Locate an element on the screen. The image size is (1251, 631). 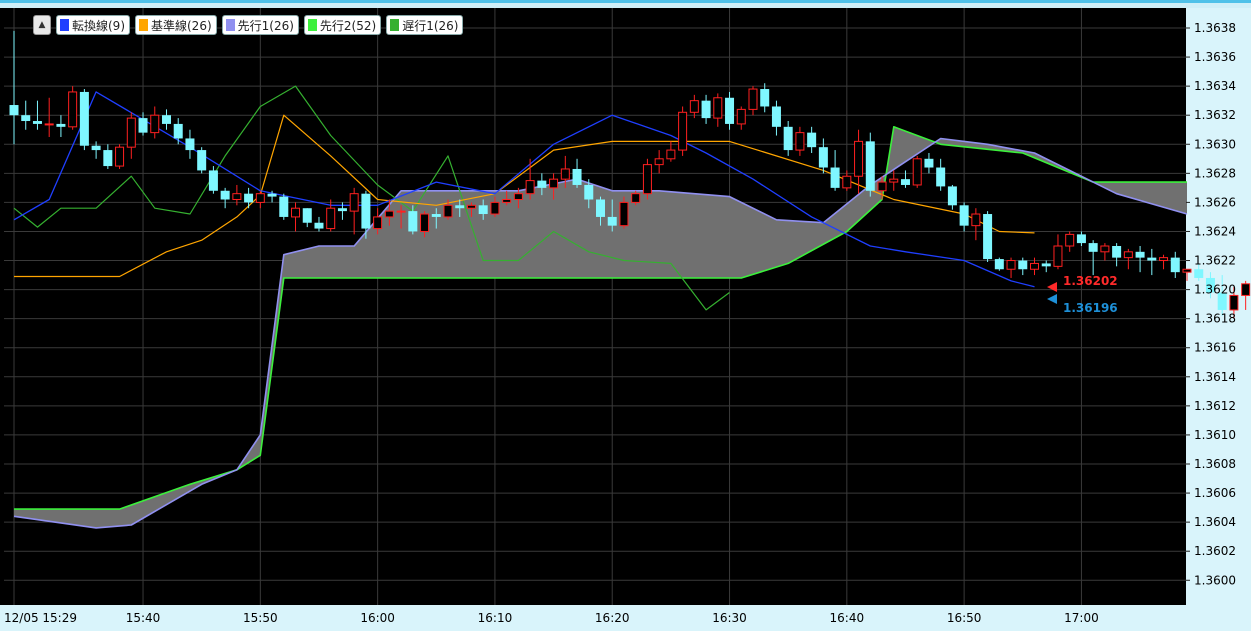
y-tick-label: 1.3622 is located at coordinates (1215, 261).